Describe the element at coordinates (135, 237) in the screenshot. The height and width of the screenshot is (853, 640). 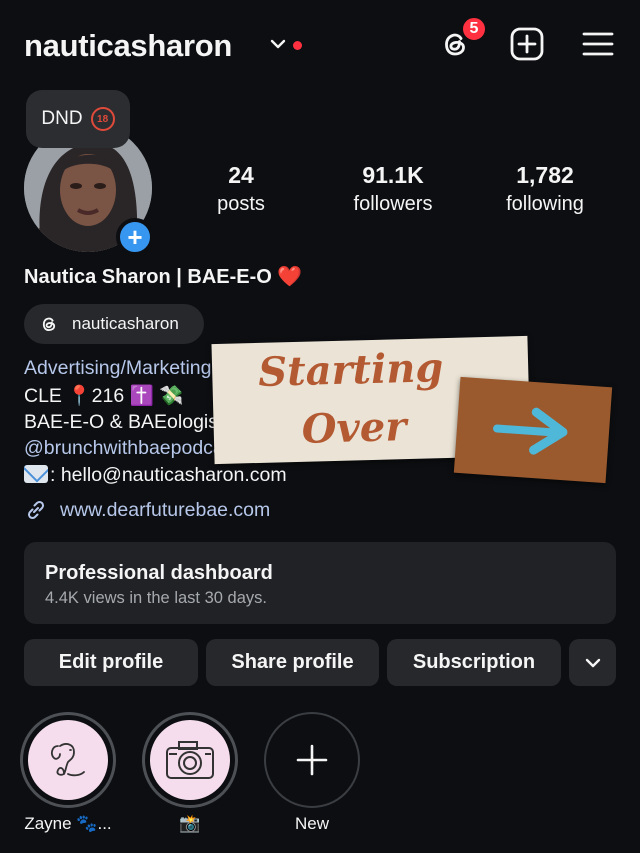
I see `add-story-button: +` at that location.